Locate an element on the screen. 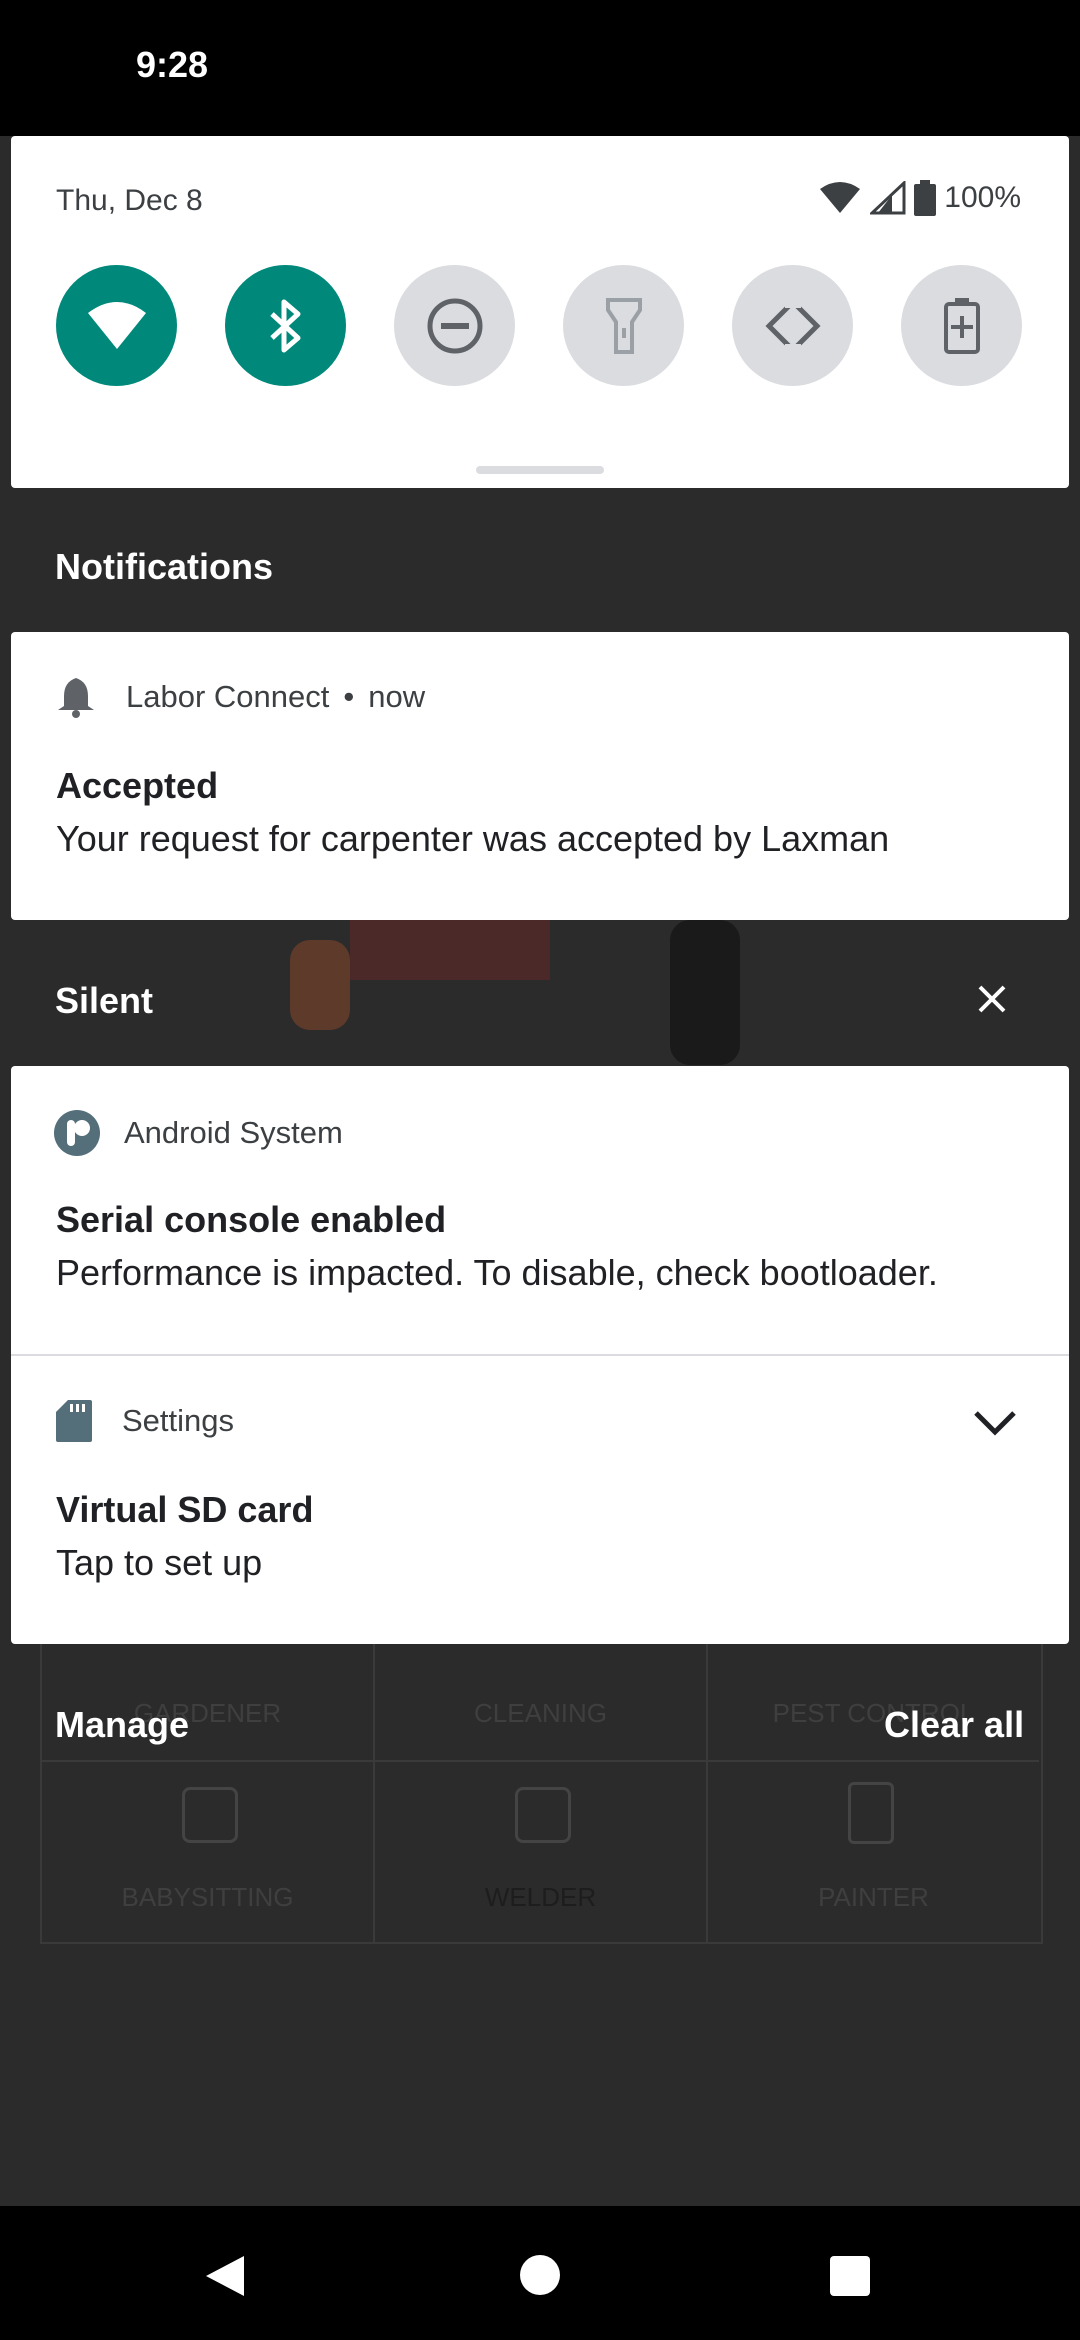  app-name: Android System is located at coordinates (233, 1132).